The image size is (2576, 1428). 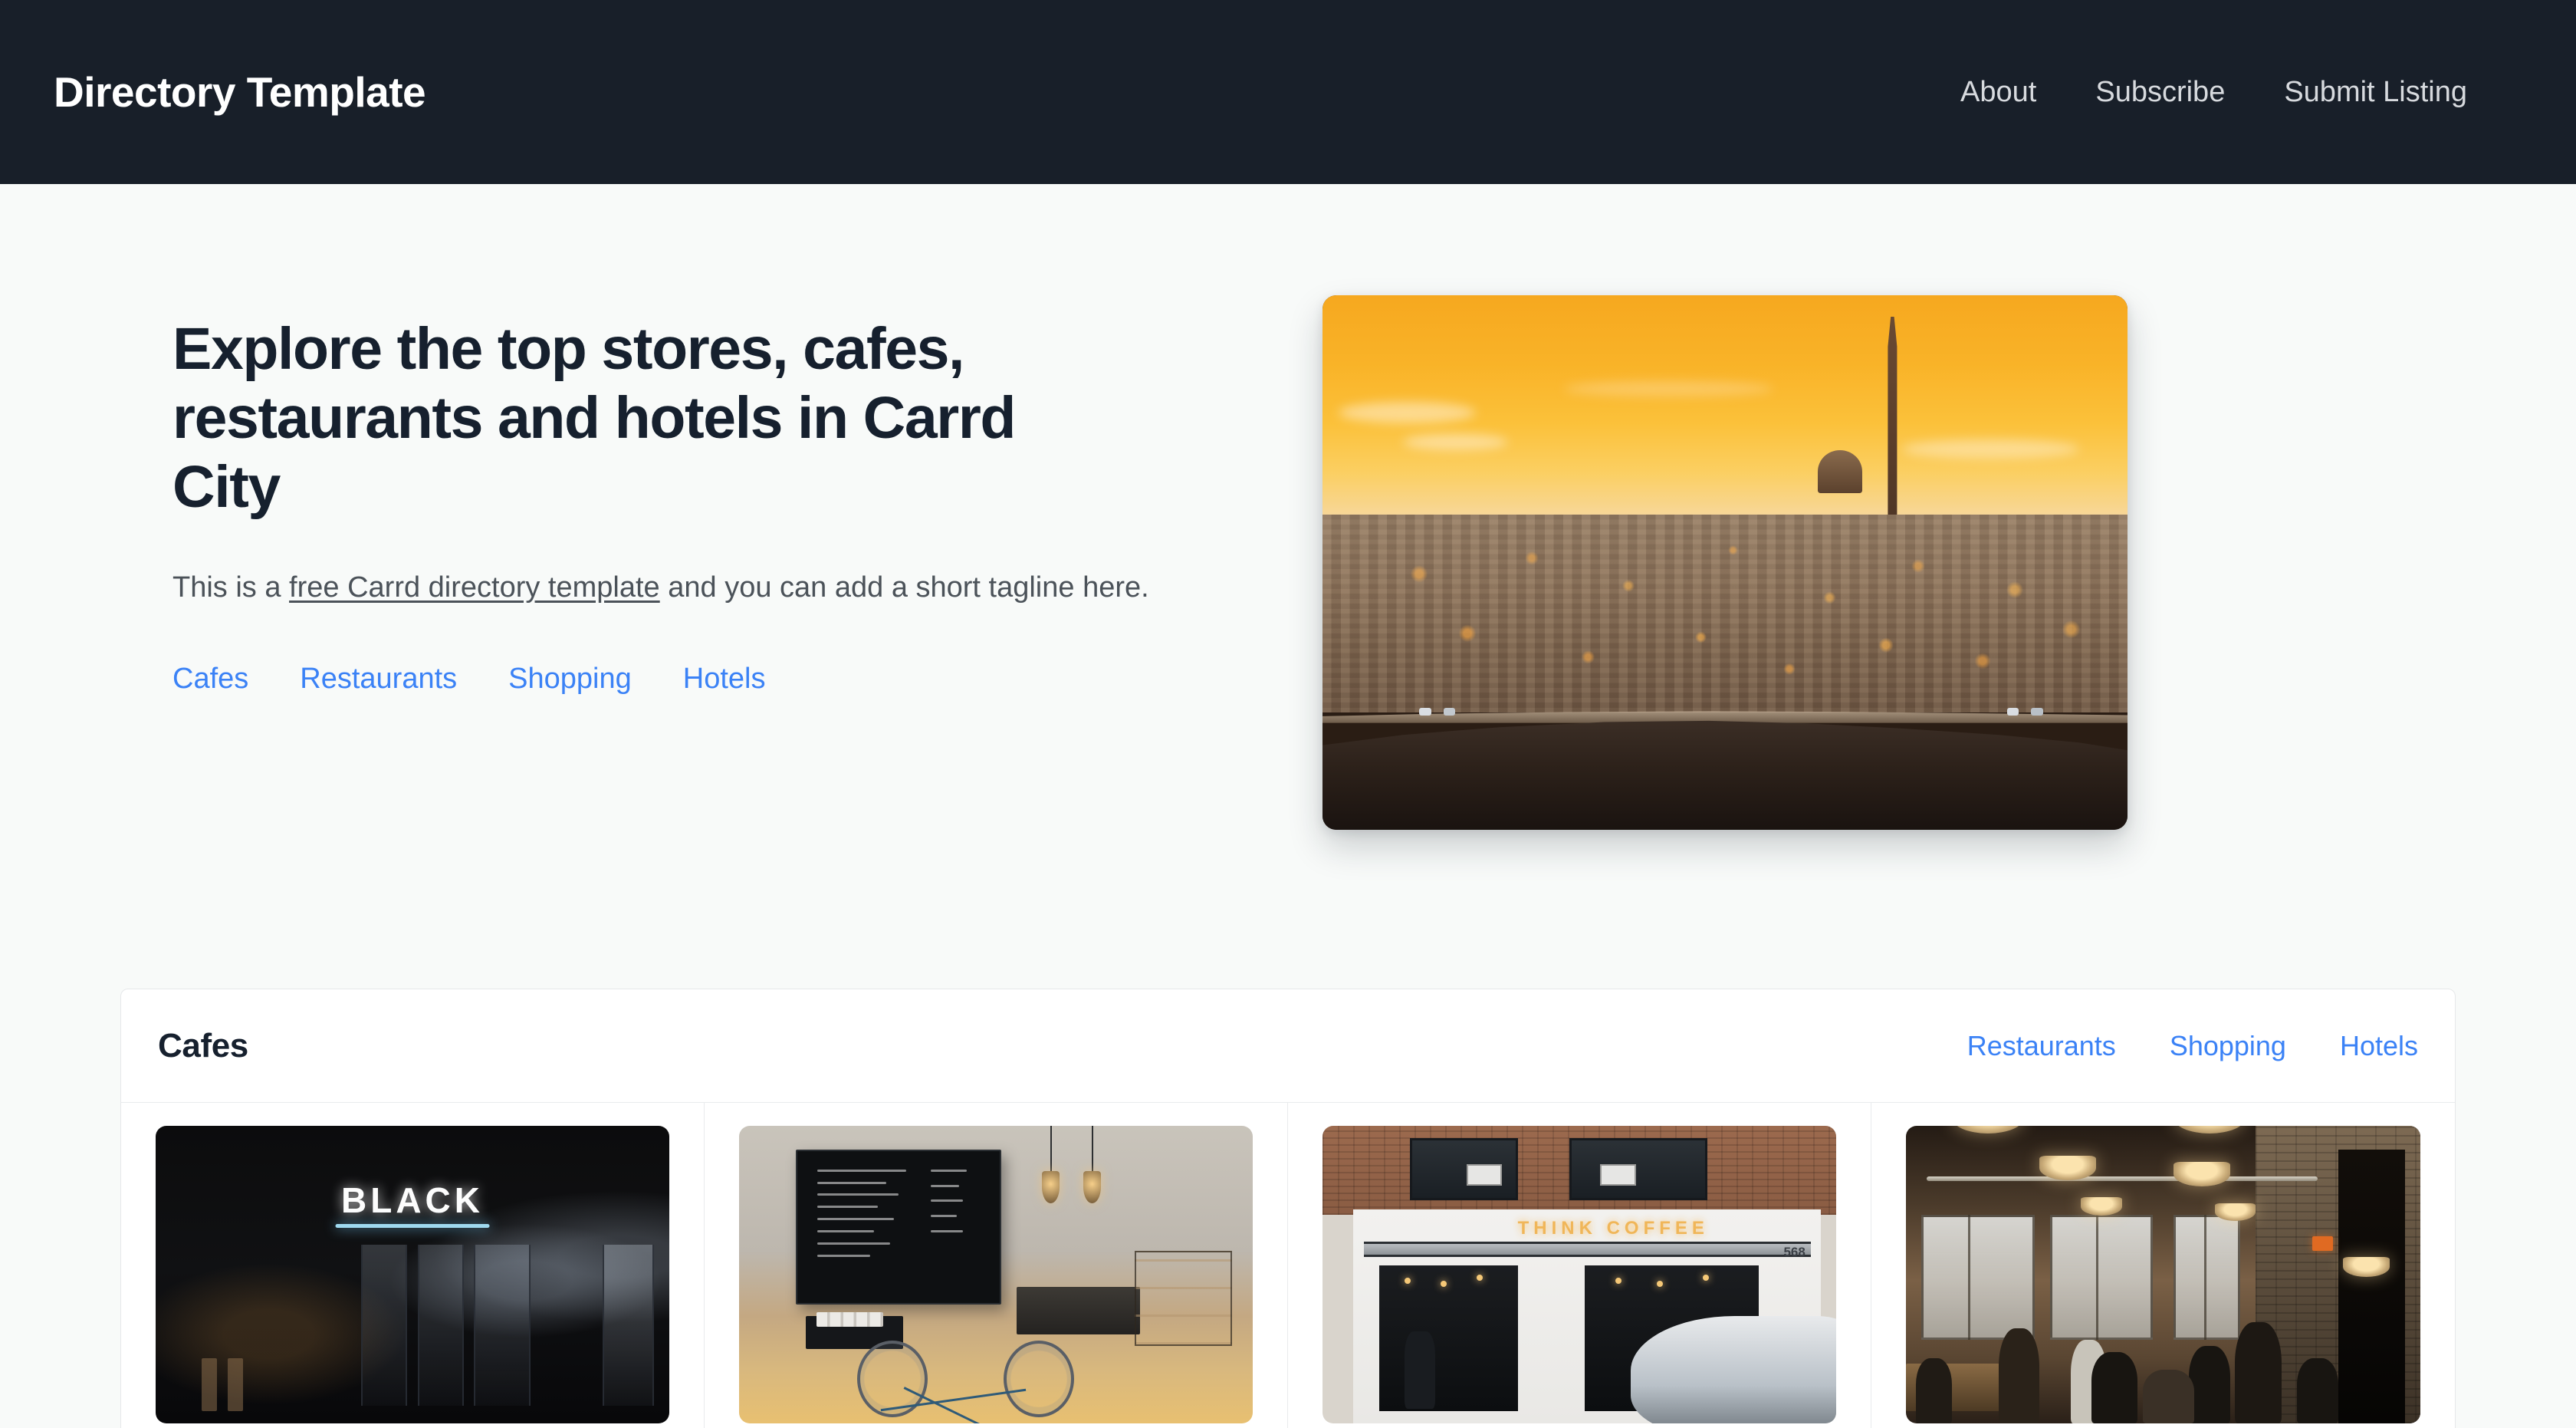 I want to click on upper-window, so click(x=1639, y=1168).